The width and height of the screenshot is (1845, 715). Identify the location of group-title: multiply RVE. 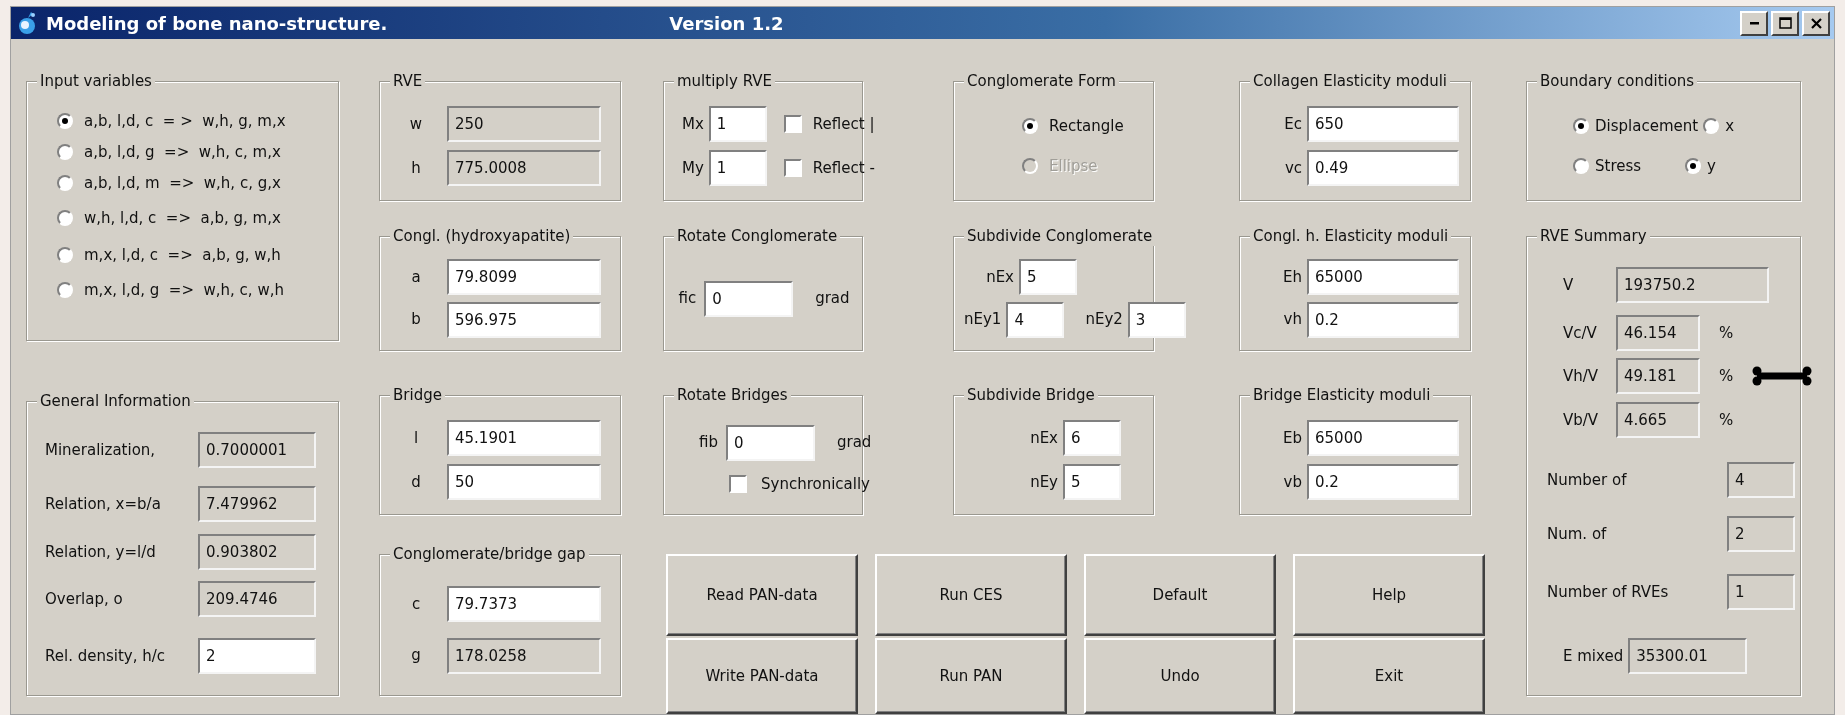
(724, 81).